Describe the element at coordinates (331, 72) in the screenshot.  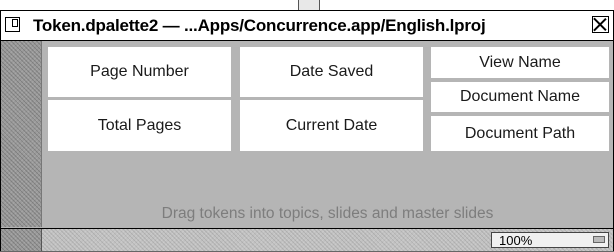
I see `token-date-saved: Date Saved` at that location.